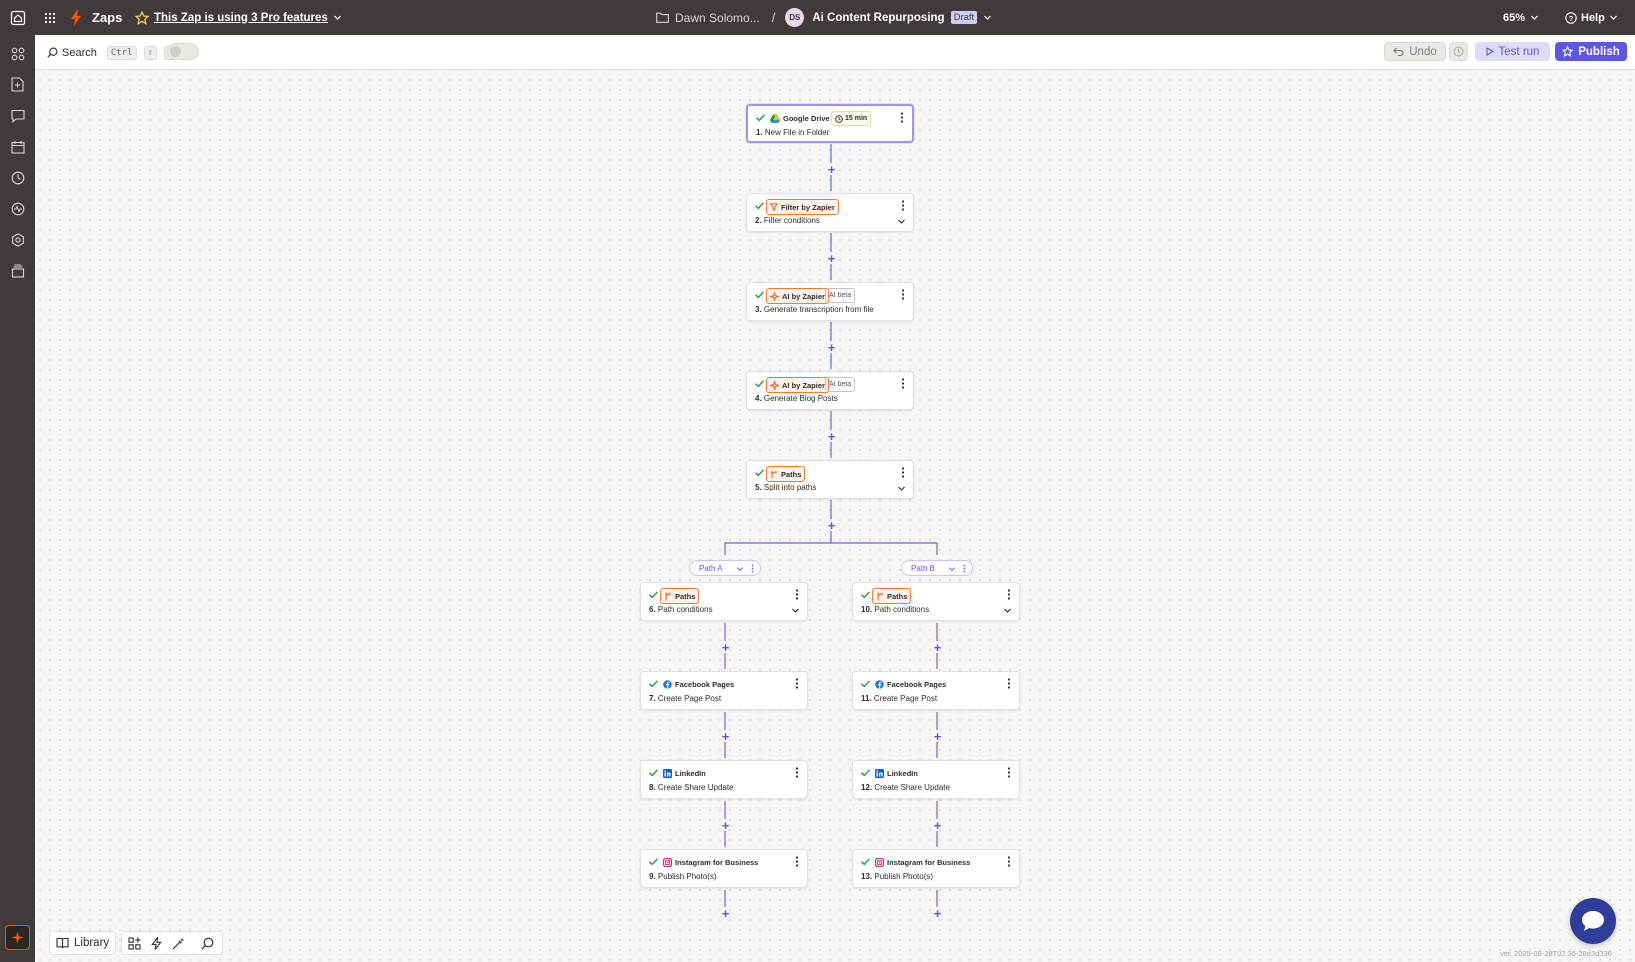  I want to click on step-title: 6. Path conditions, so click(681, 609).